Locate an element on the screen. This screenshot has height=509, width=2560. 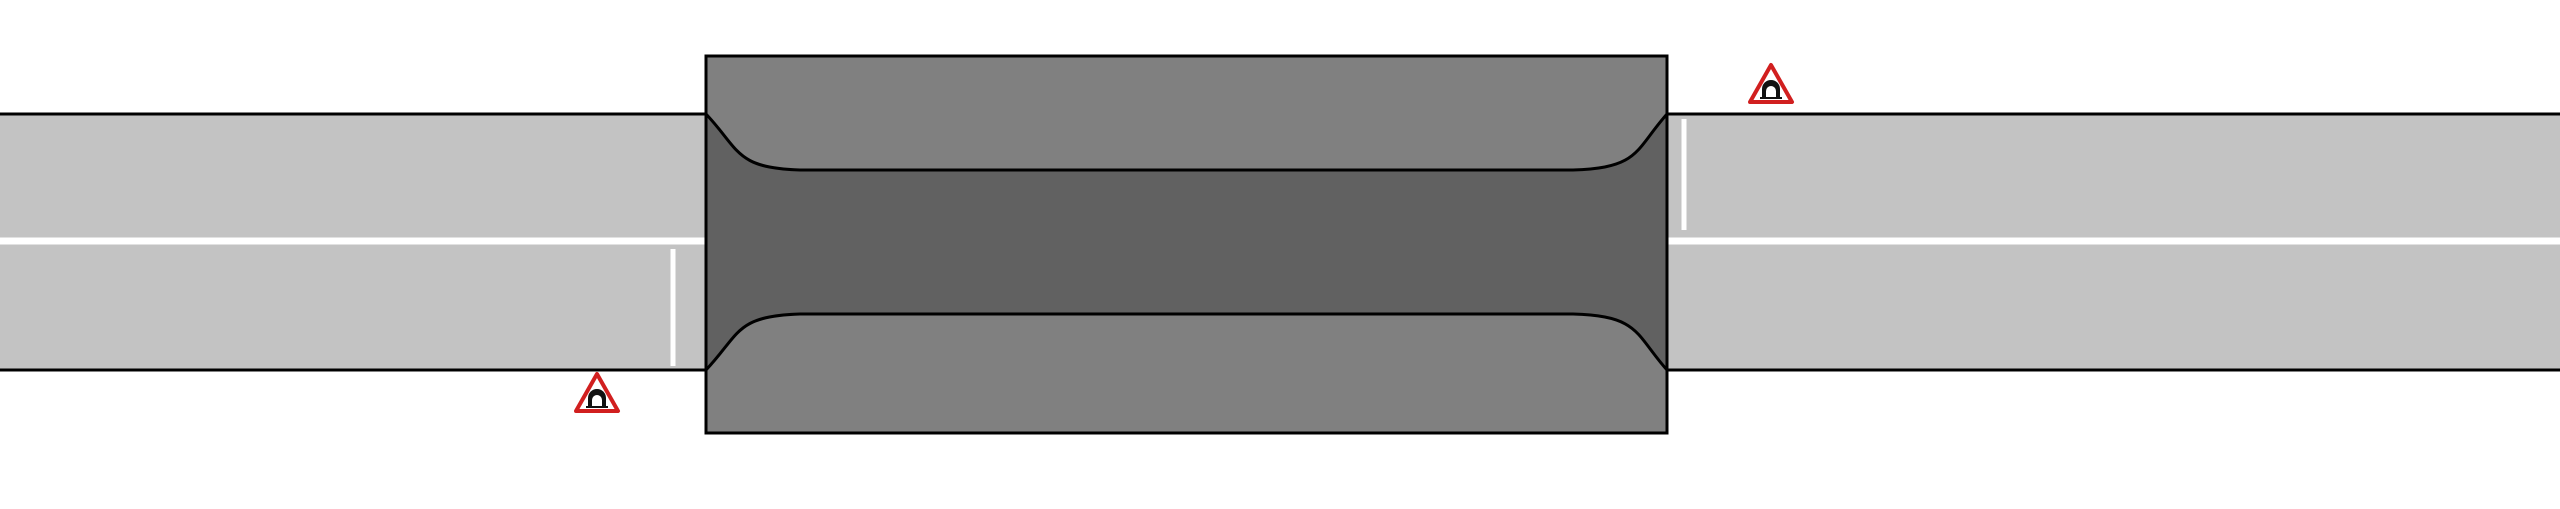
sign-east is located at coordinates (1771, 83).